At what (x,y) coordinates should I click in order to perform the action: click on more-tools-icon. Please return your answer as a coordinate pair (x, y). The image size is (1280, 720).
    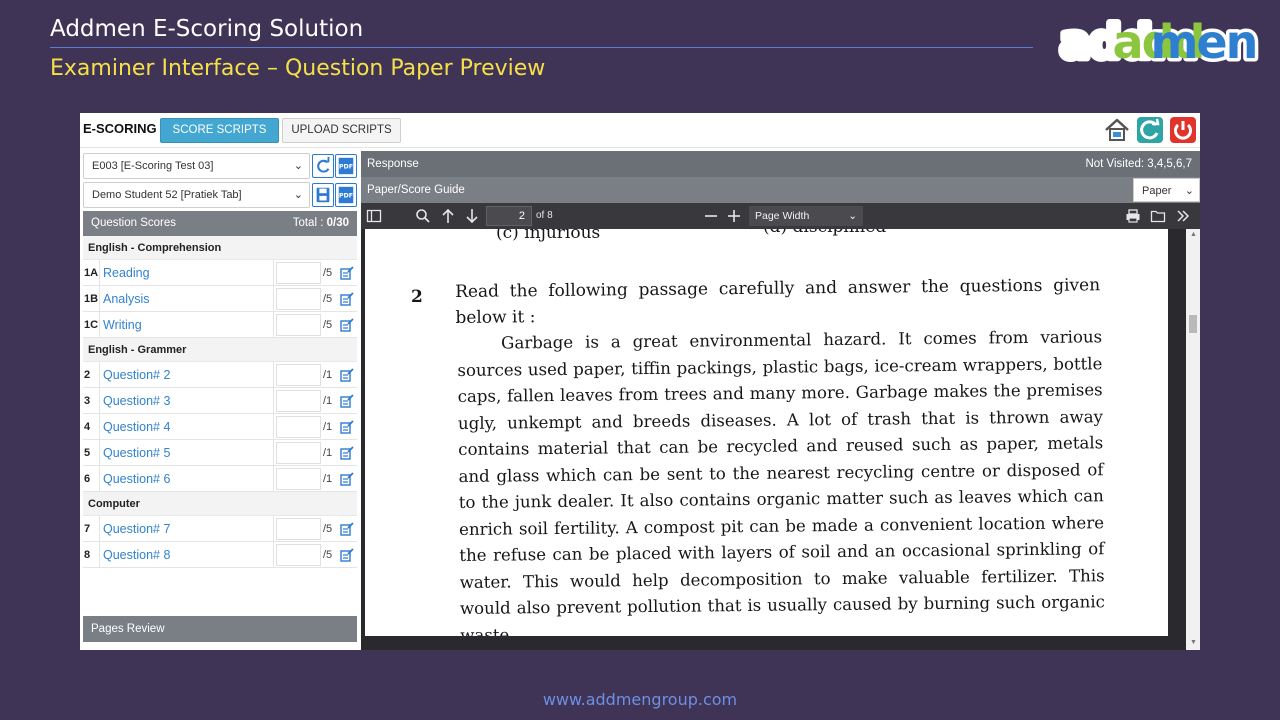
    Looking at the image, I should click on (1183, 216).